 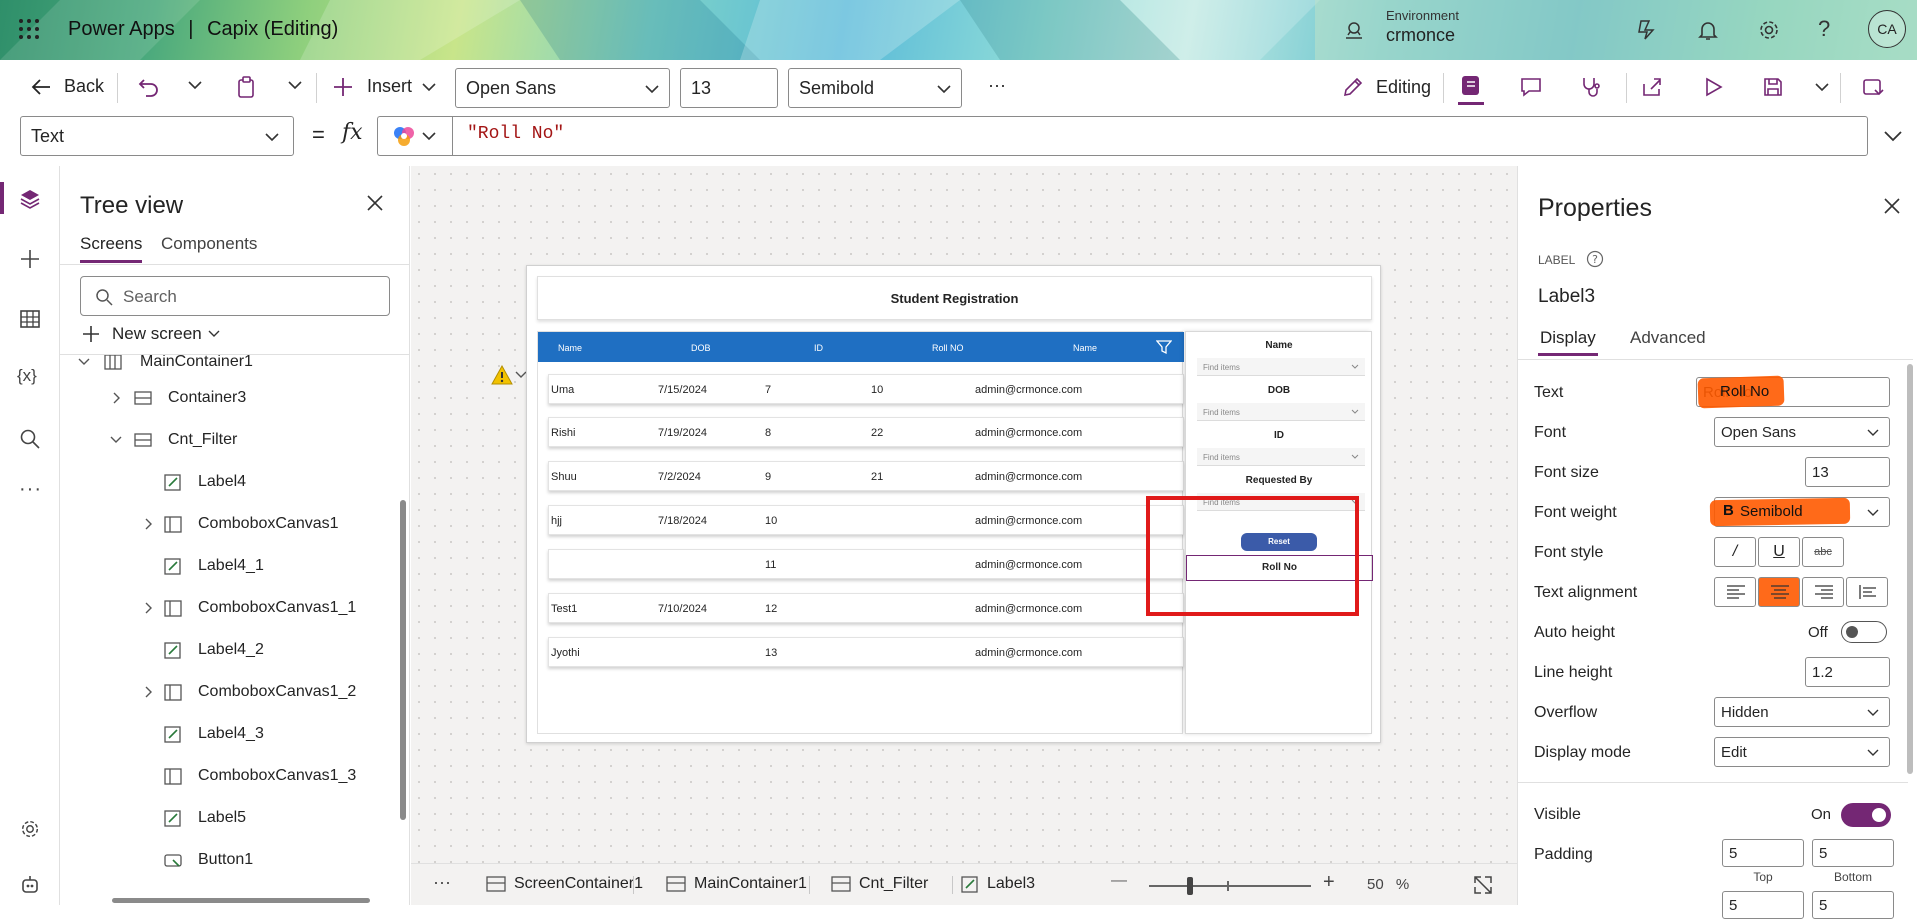 I want to click on save-dropdown-icon, so click(x=1822, y=87).